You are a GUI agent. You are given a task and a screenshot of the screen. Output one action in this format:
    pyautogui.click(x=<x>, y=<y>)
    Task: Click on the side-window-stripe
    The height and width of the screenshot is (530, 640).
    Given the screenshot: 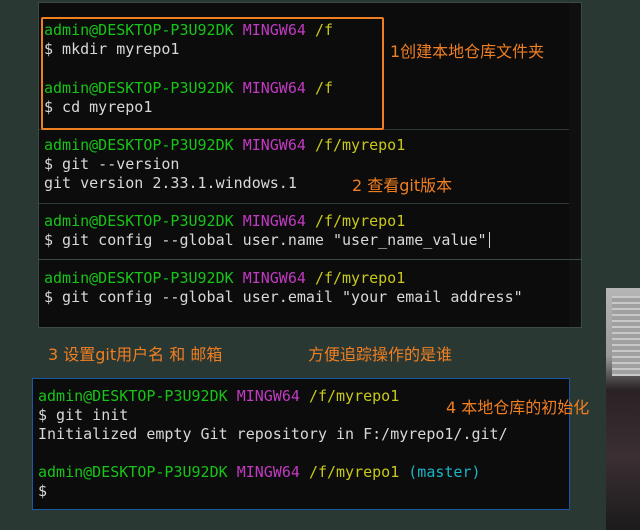 What is the action you would take?
    pyautogui.click(x=626, y=336)
    